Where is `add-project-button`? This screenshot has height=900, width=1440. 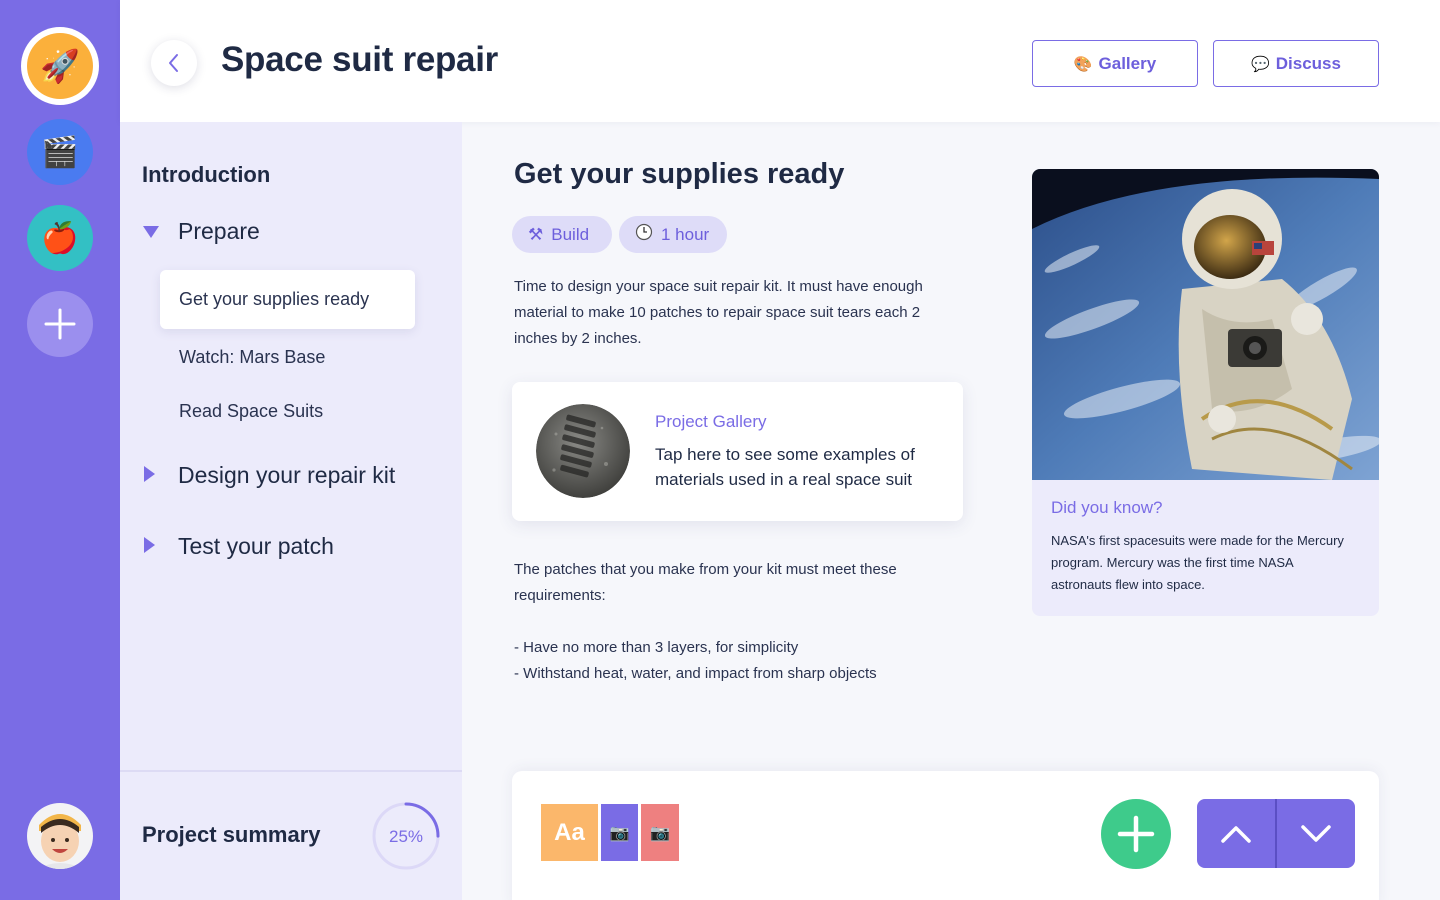 add-project-button is located at coordinates (60, 324).